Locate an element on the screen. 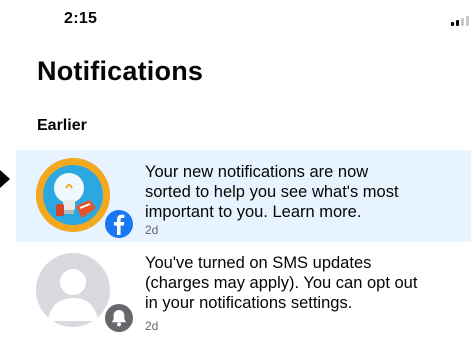 The image size is (471, 337). notification-text-line: (charges may apply). You can opt out is located at coordinates (281, 283).